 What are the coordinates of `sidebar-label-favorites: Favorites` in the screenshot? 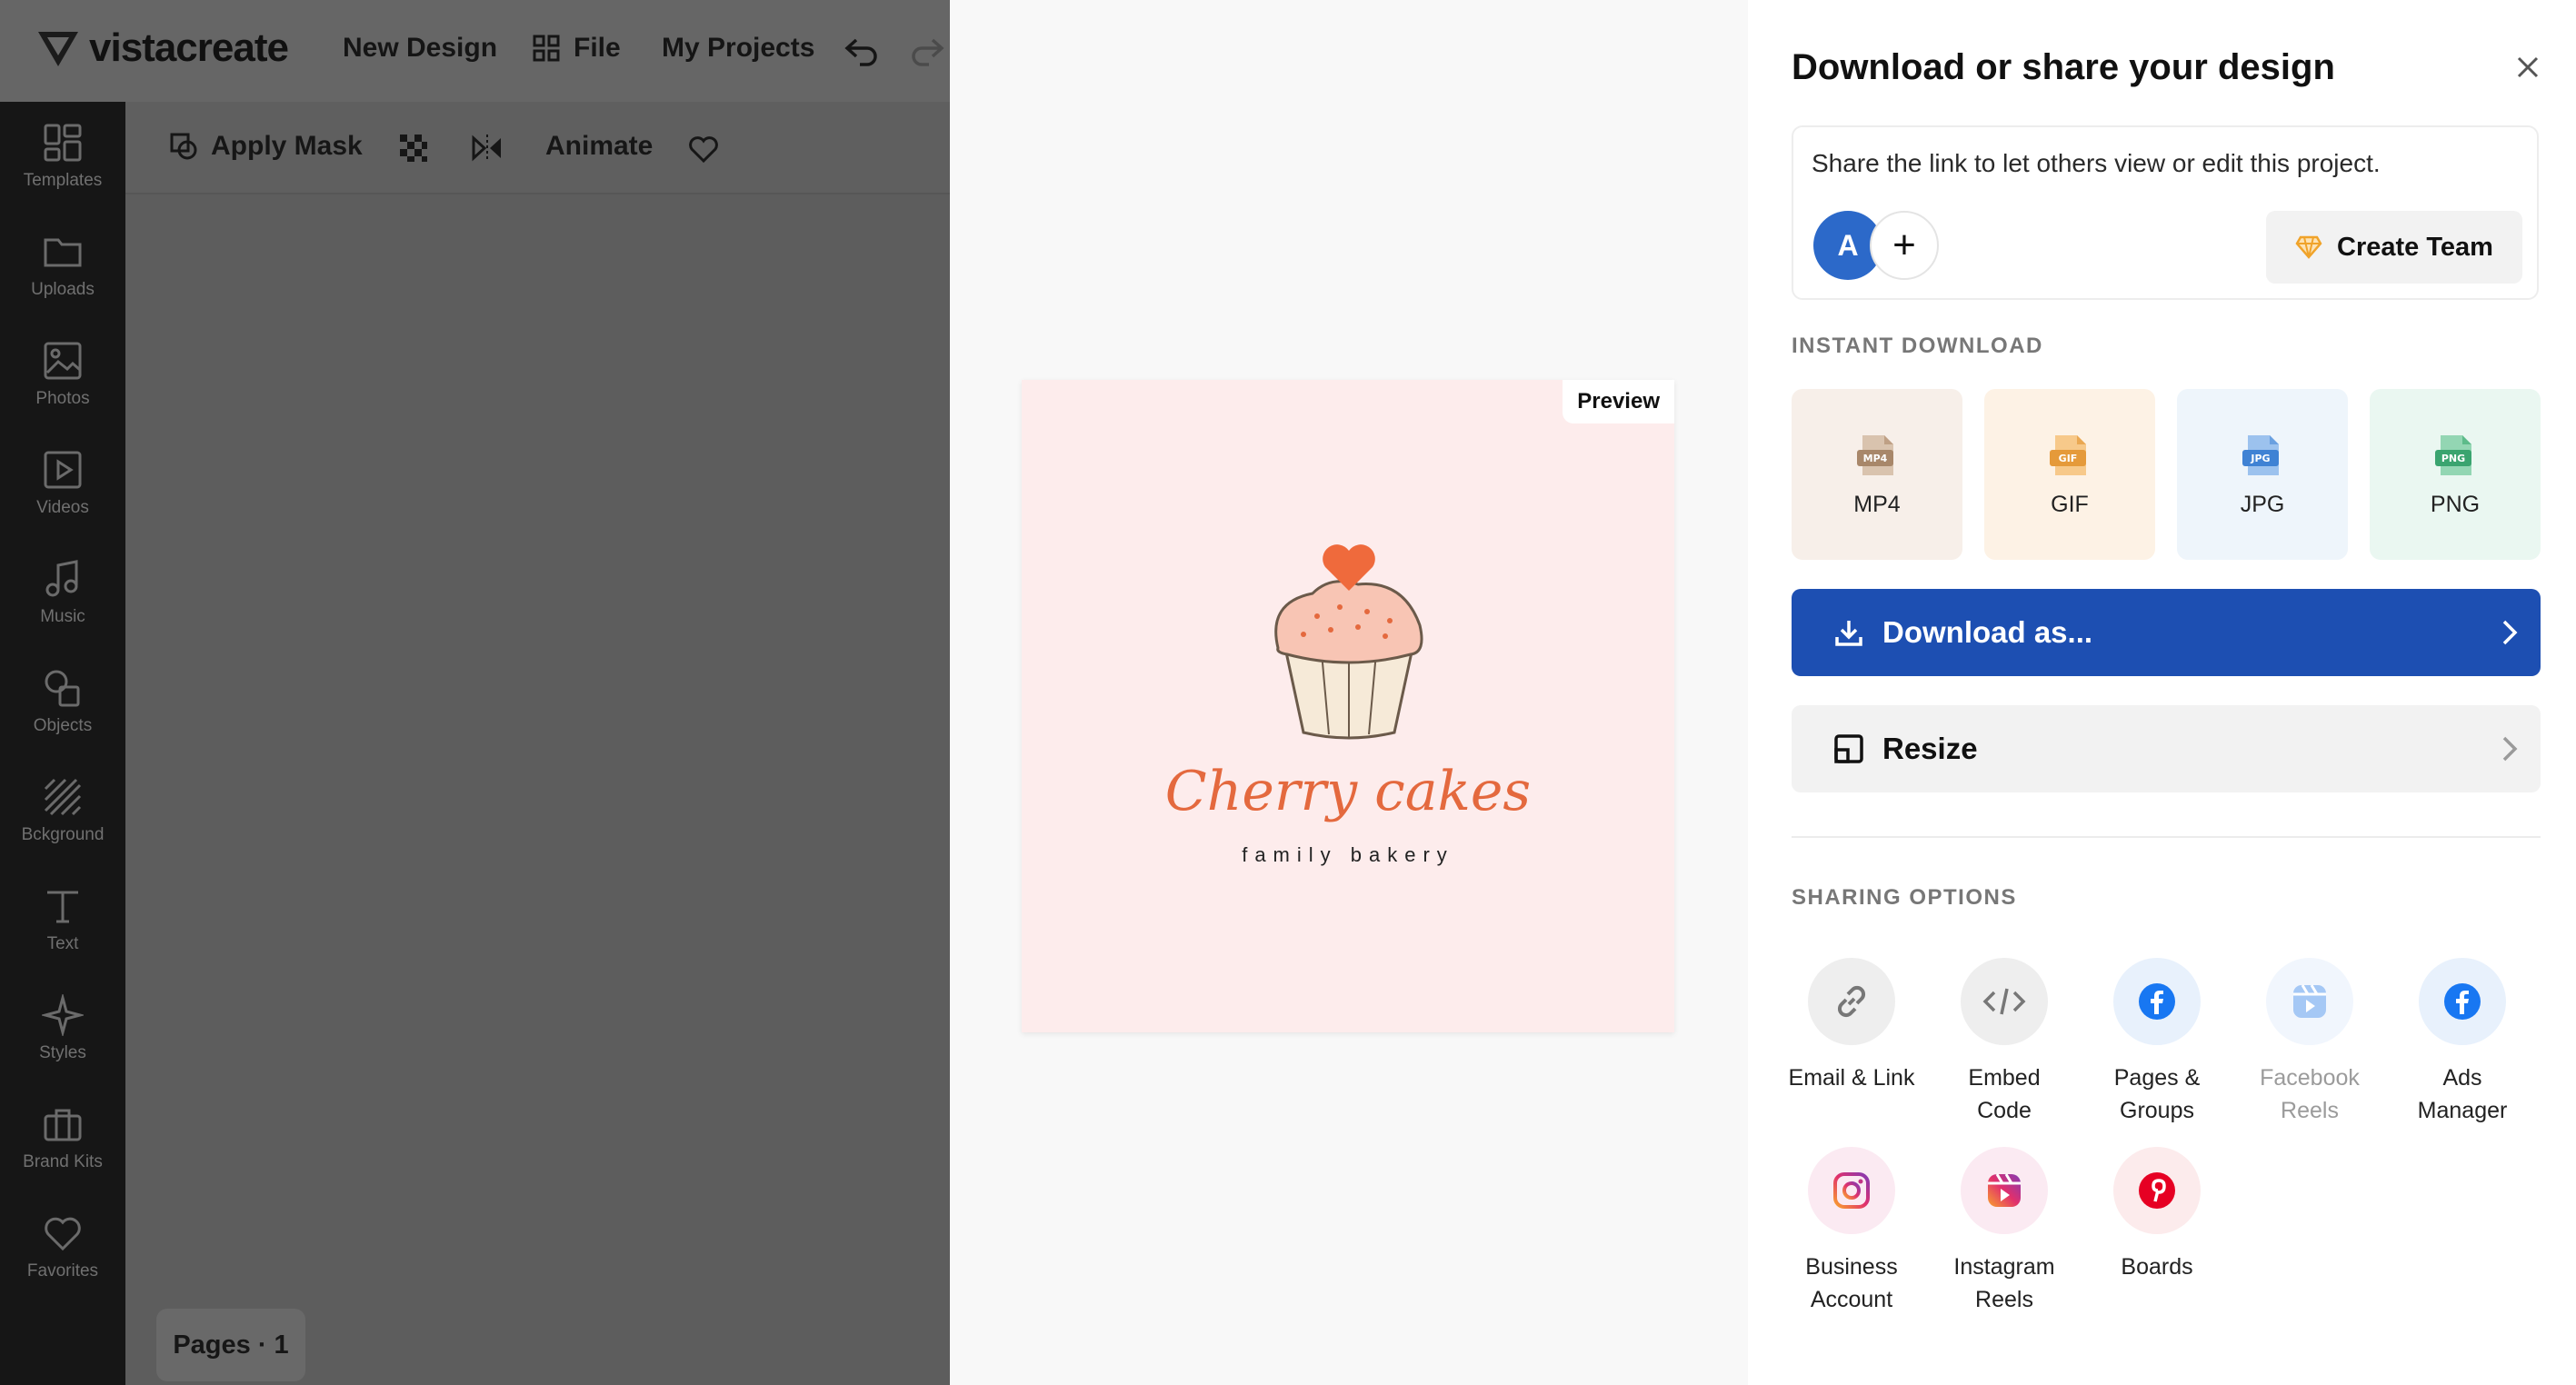 It's located at (62, 1270).